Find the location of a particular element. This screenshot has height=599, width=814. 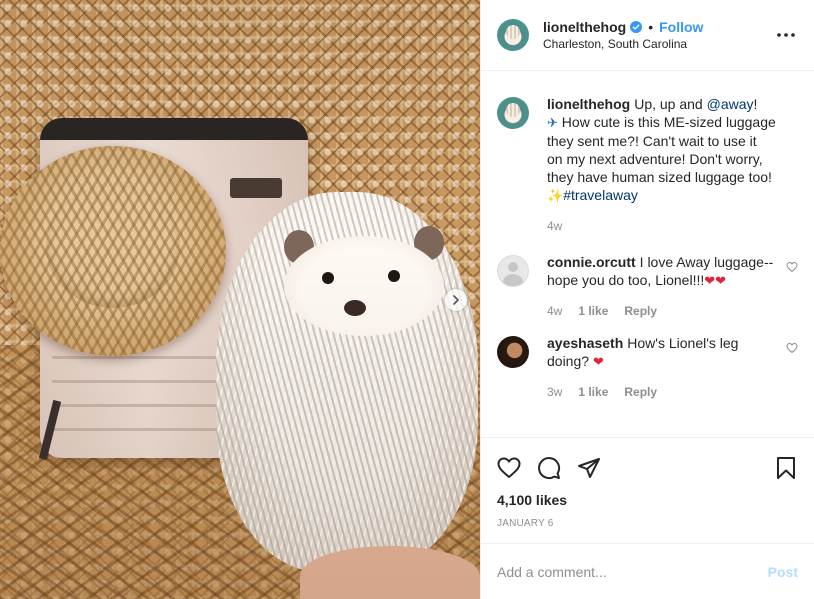

like-button is located at coordinates (509, 468).